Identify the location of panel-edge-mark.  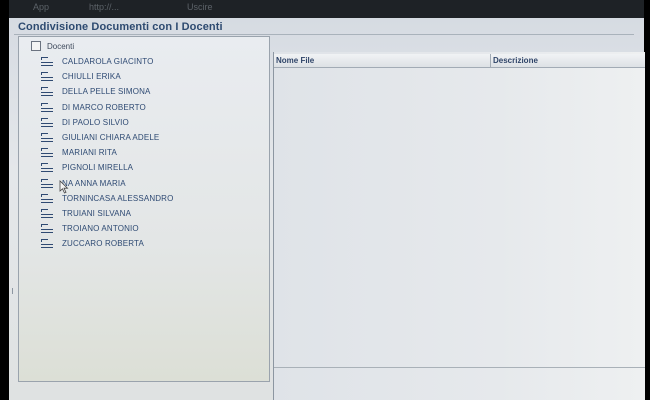
(14, 291).